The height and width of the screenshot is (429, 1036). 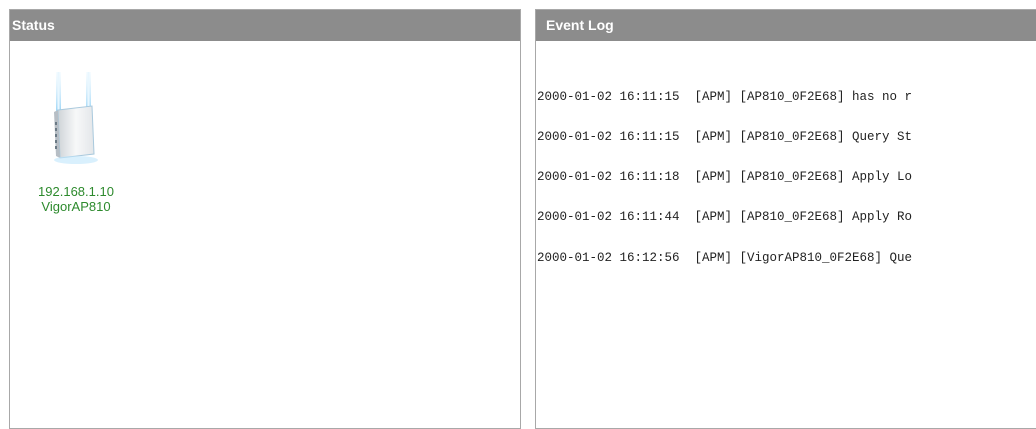 What do you see at coordinates (76, 191) in the screenshot?
I see `device-ip-label: 192.168.1.10` at bounding box center [76, 191].